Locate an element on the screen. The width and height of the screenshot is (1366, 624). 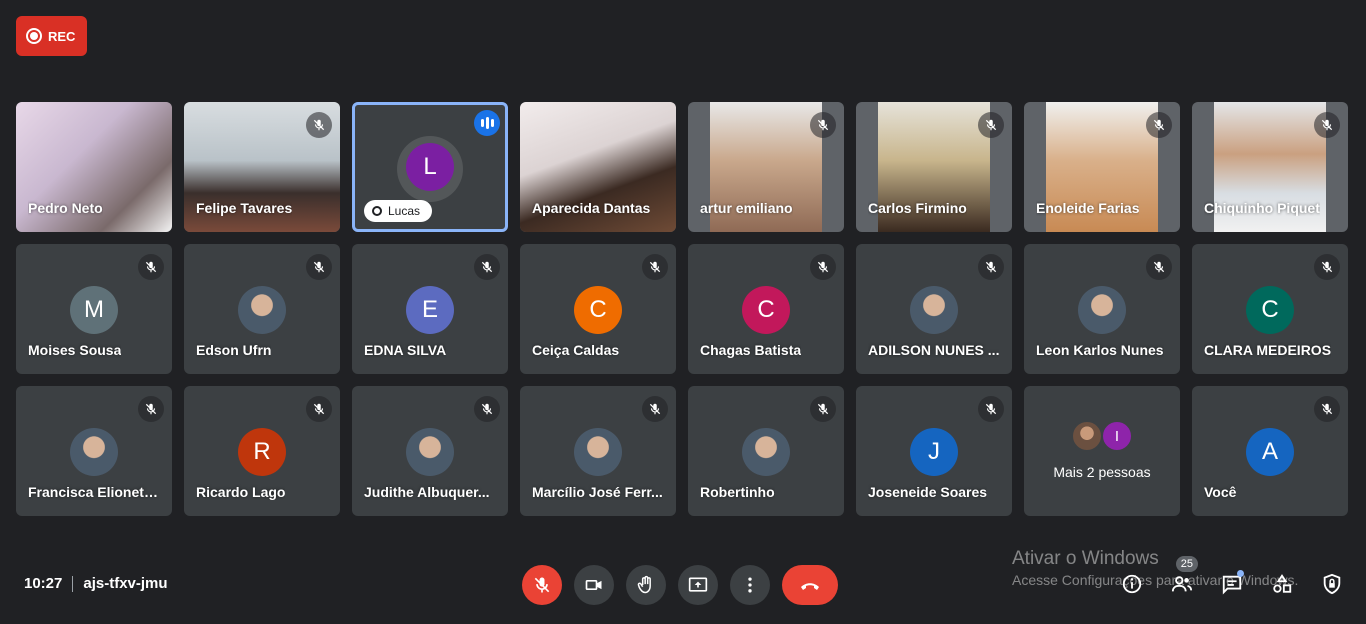
participant-name: Leon Karlos Nunes is located at coordinates (1100, 350).